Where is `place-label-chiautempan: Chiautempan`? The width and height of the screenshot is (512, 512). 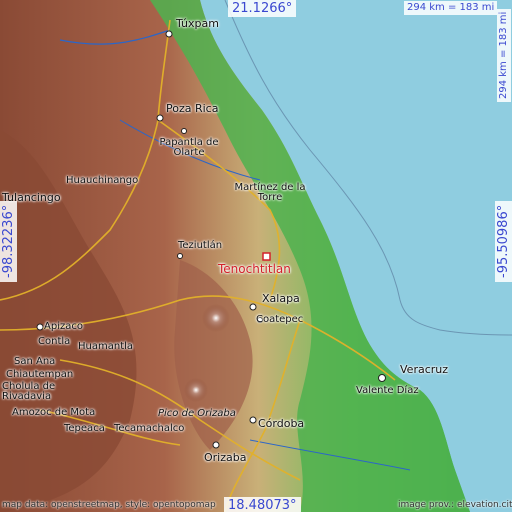 place-label-chiautempan: Chiautempan is located at coordinates (40, 374).